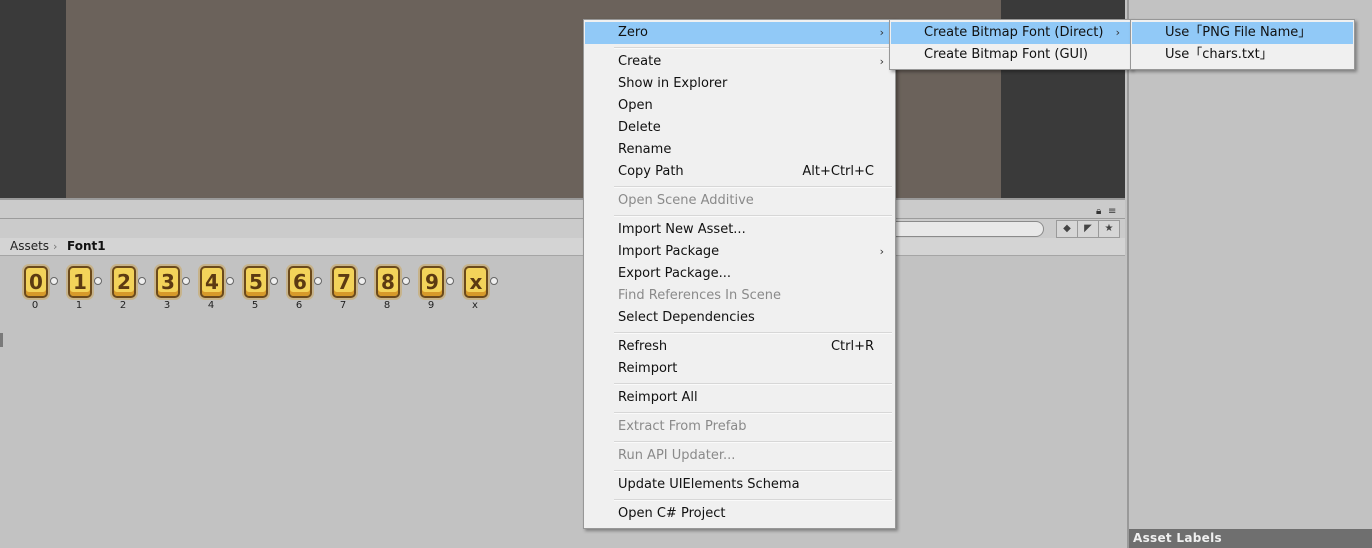 The width and height of the screenshot is (1372, 548). Describe the element at coordinates (431, 305) in the screenshot. I see `asset-label: 9` at that location.